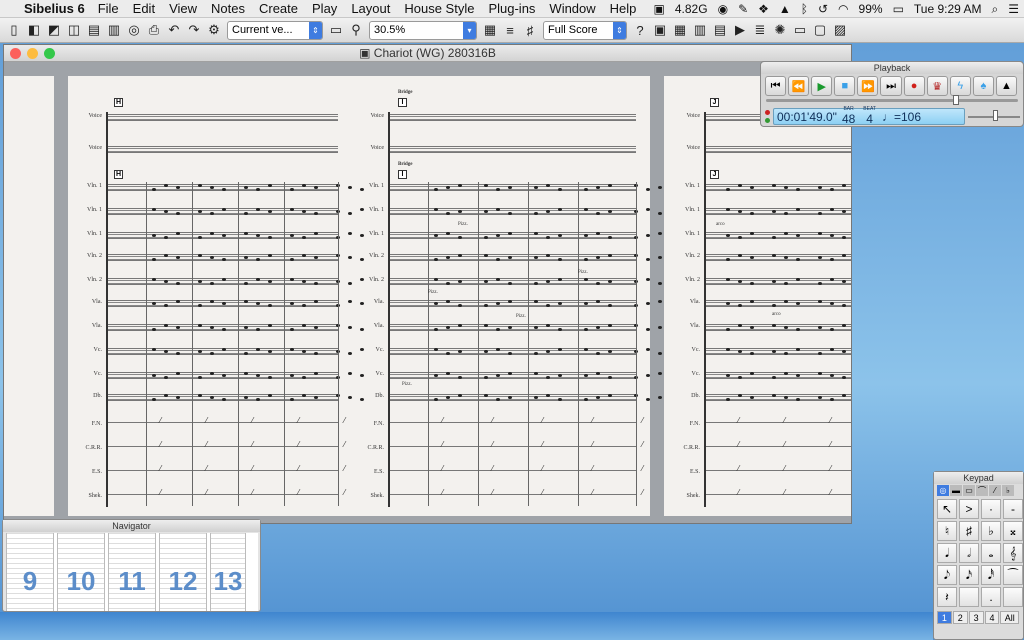 This screenshot has width=1024, height=640. I want to click on dropbox-icon: ❖, so click(763, 9).